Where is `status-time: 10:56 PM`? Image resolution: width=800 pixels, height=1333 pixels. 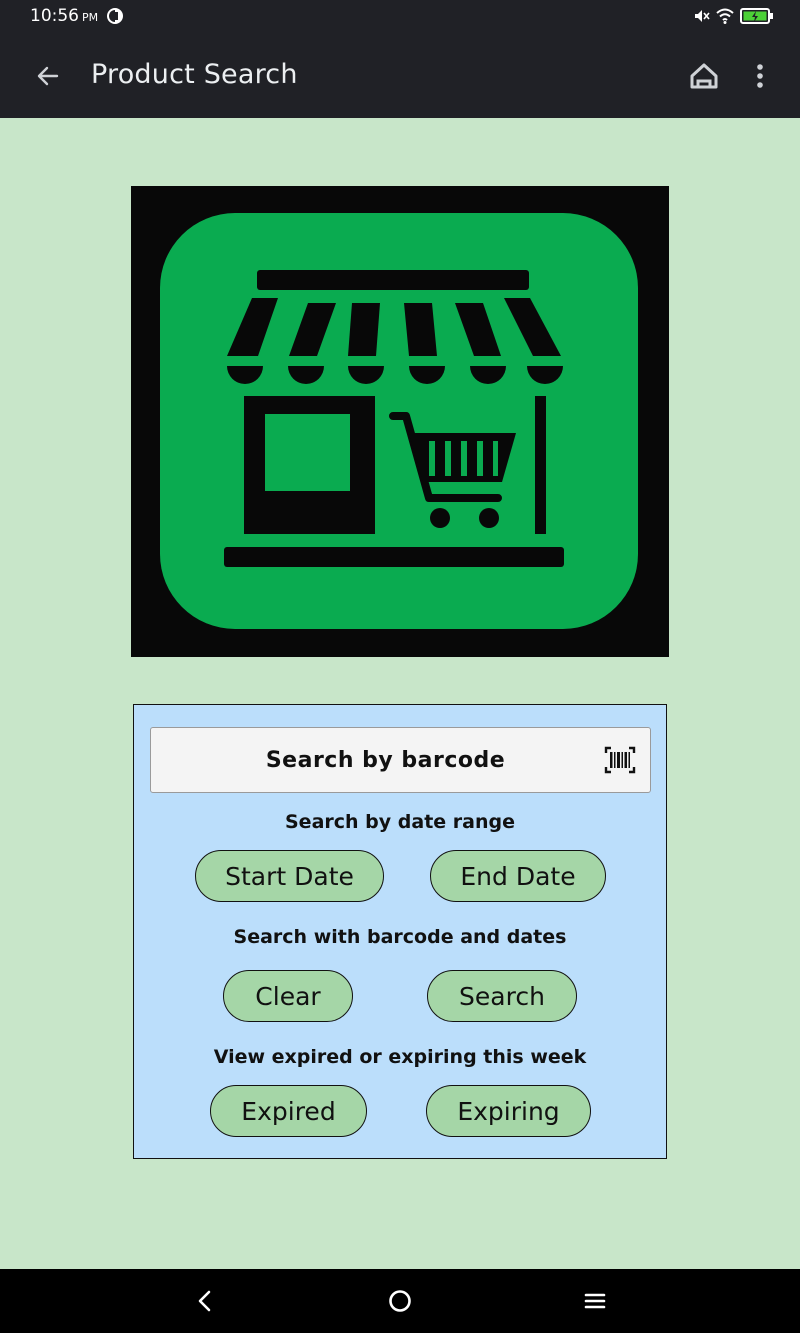
status-time: 10:56 PM is located at coordinates (64, 16).